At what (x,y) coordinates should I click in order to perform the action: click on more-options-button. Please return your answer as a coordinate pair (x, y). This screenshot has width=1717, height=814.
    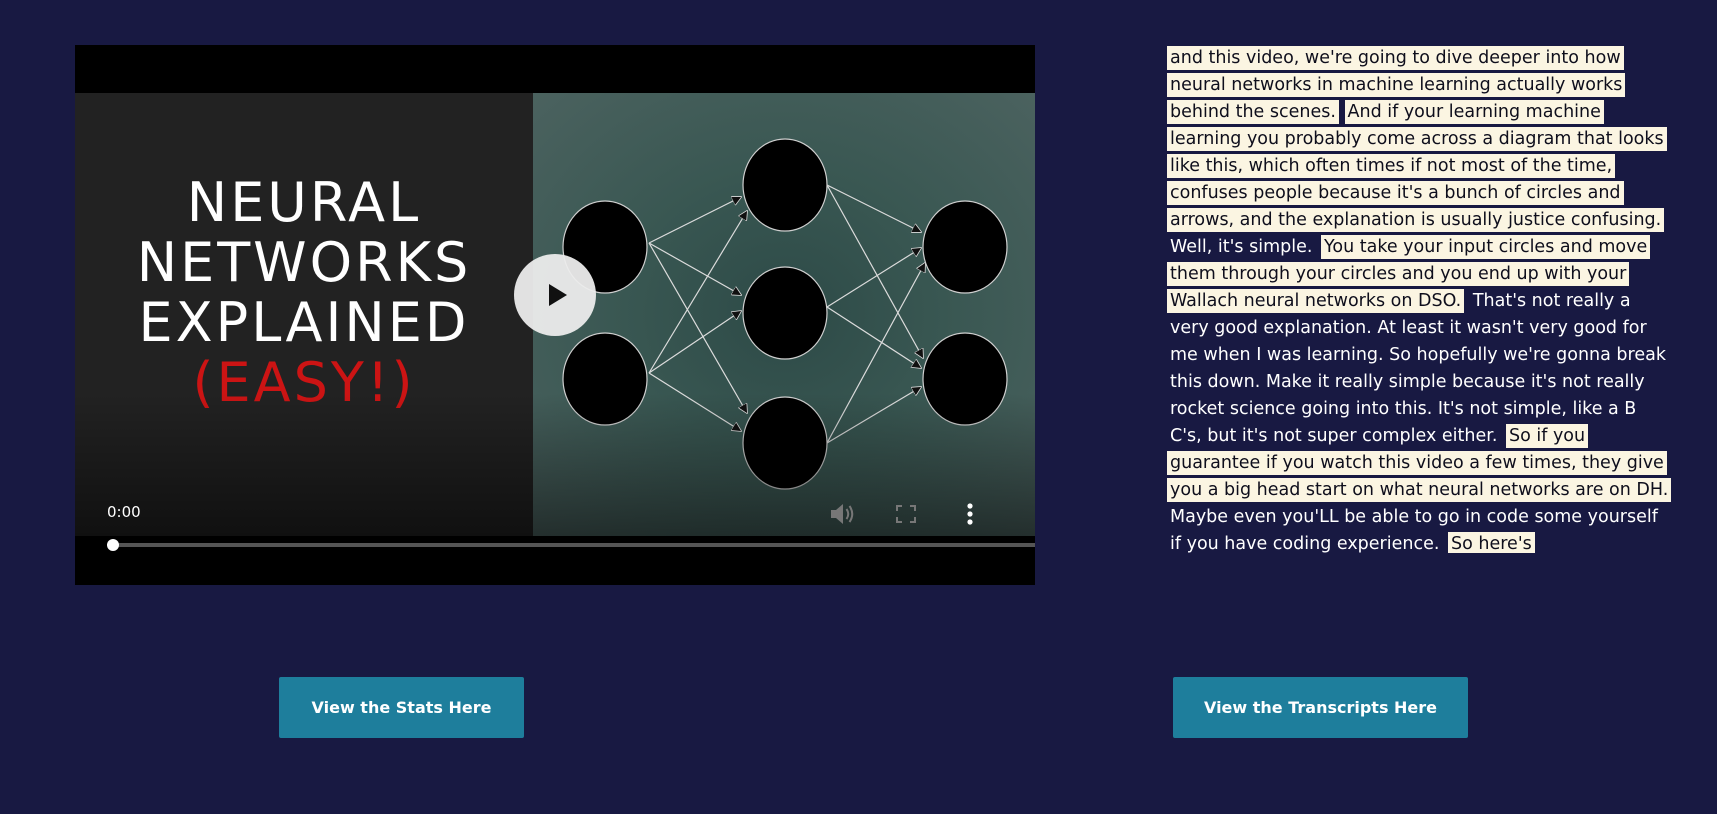
    Looking at the image, I should click on (970, 514).